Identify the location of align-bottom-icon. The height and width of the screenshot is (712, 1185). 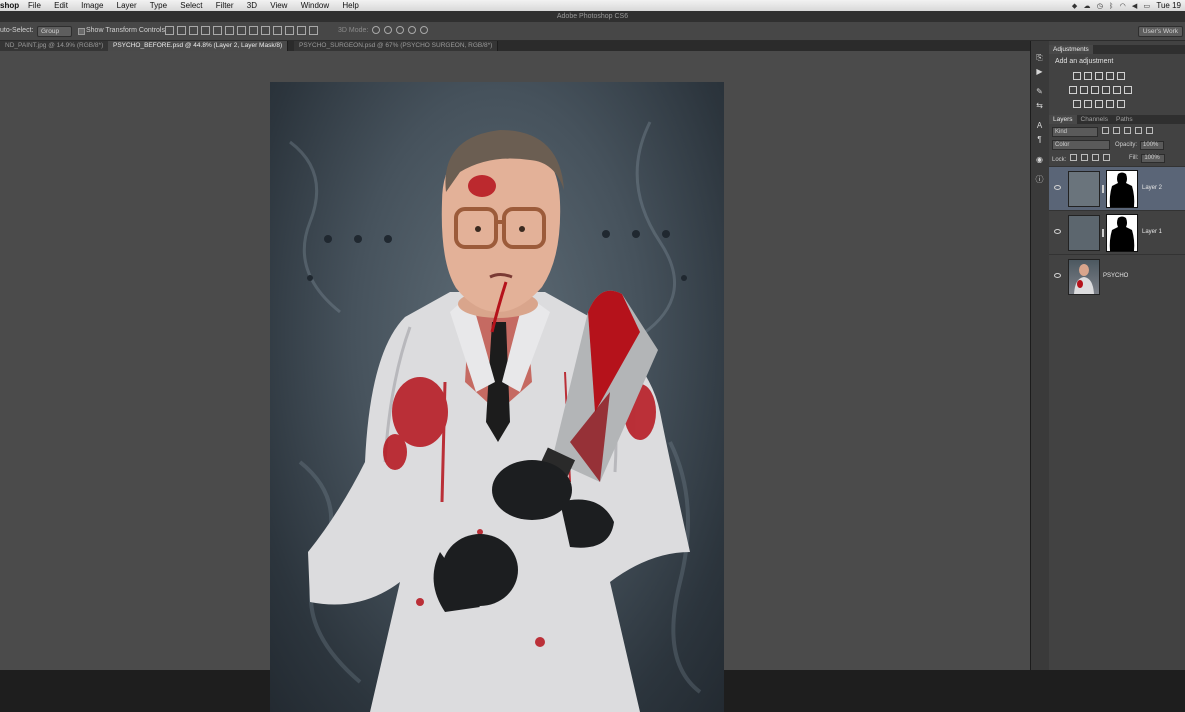
(193, 30).